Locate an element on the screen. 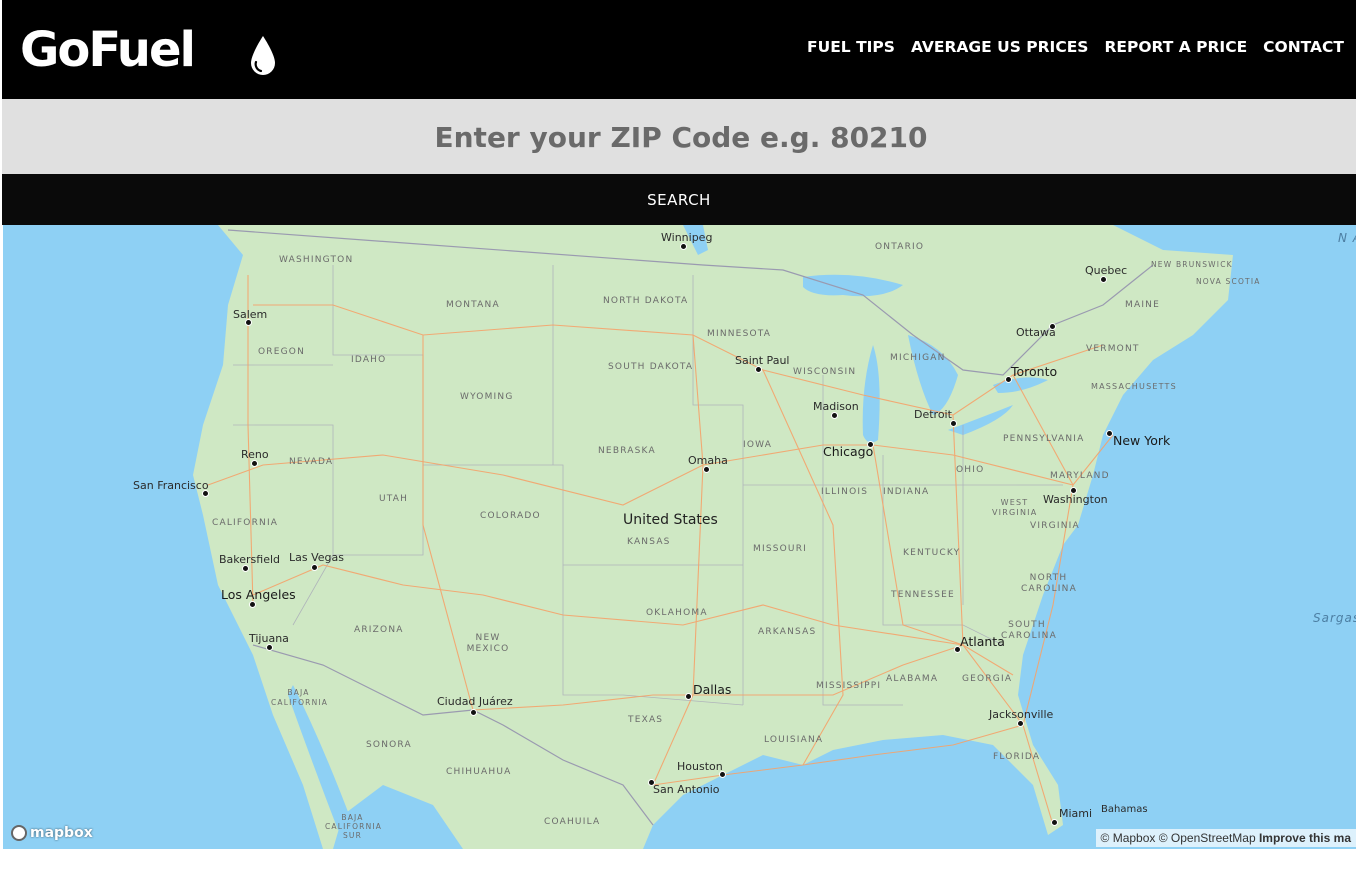 Image resolution: width=1356 pixels, height=885 pixels. zip-input is located at coordinates (679, 137).